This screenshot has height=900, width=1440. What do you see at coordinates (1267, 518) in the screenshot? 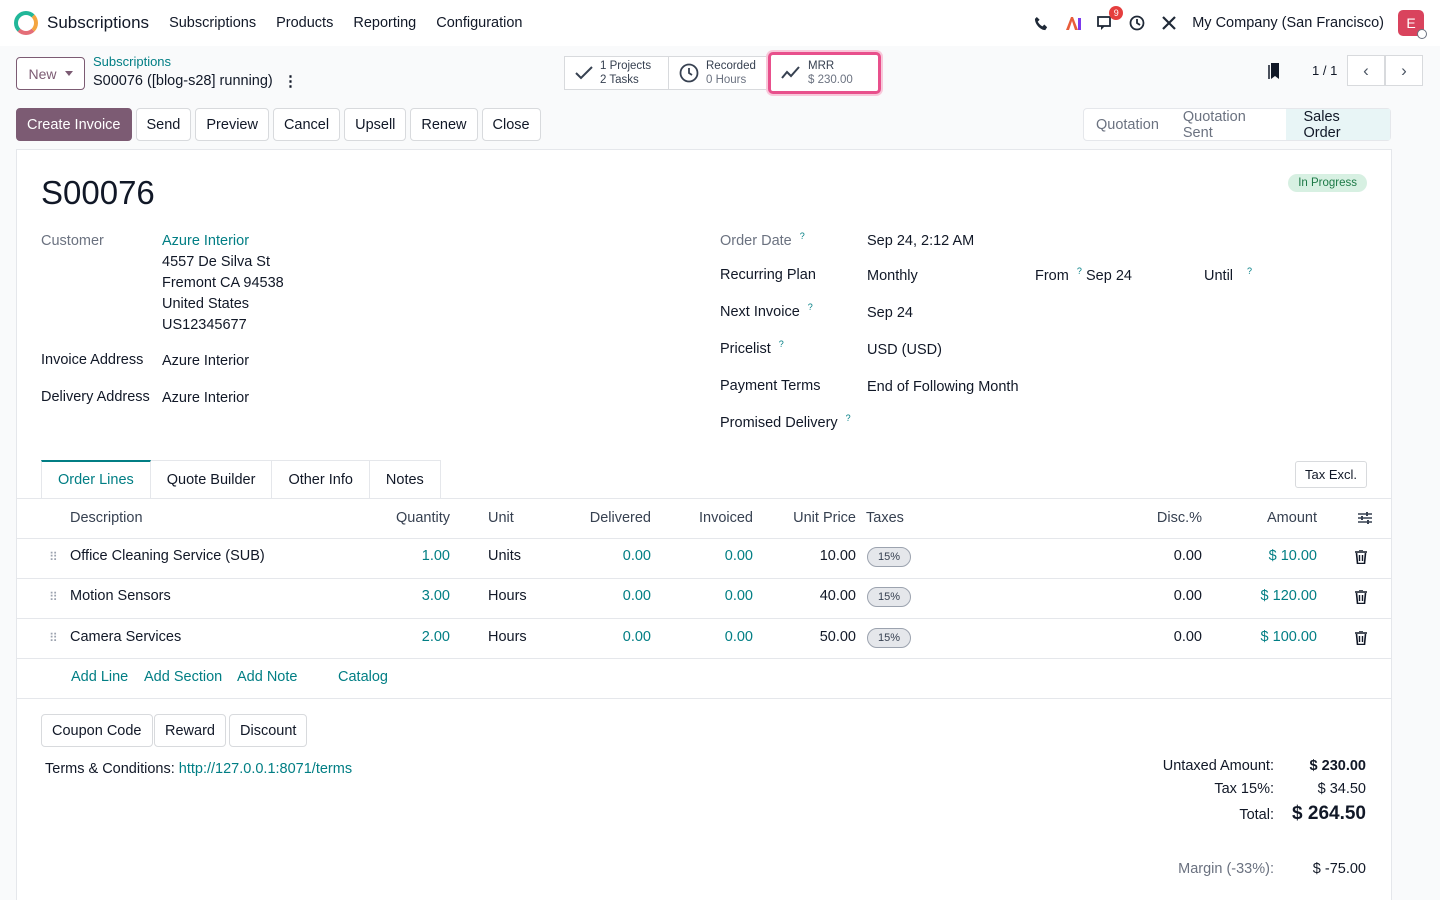
I see `col-amount: Amount` at bounding box center [1267, 518].